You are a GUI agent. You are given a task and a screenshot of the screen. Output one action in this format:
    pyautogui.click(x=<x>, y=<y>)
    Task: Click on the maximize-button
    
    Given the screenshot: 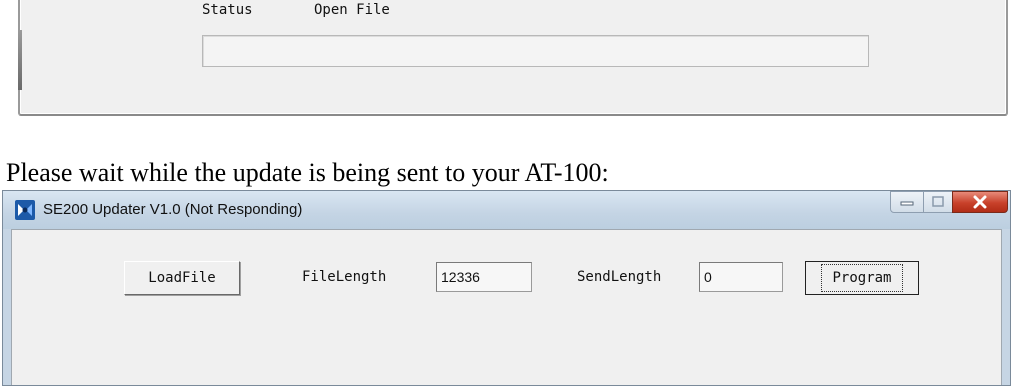 What is the action you would take?
    pyautogui.click(x=938, y=202)
    